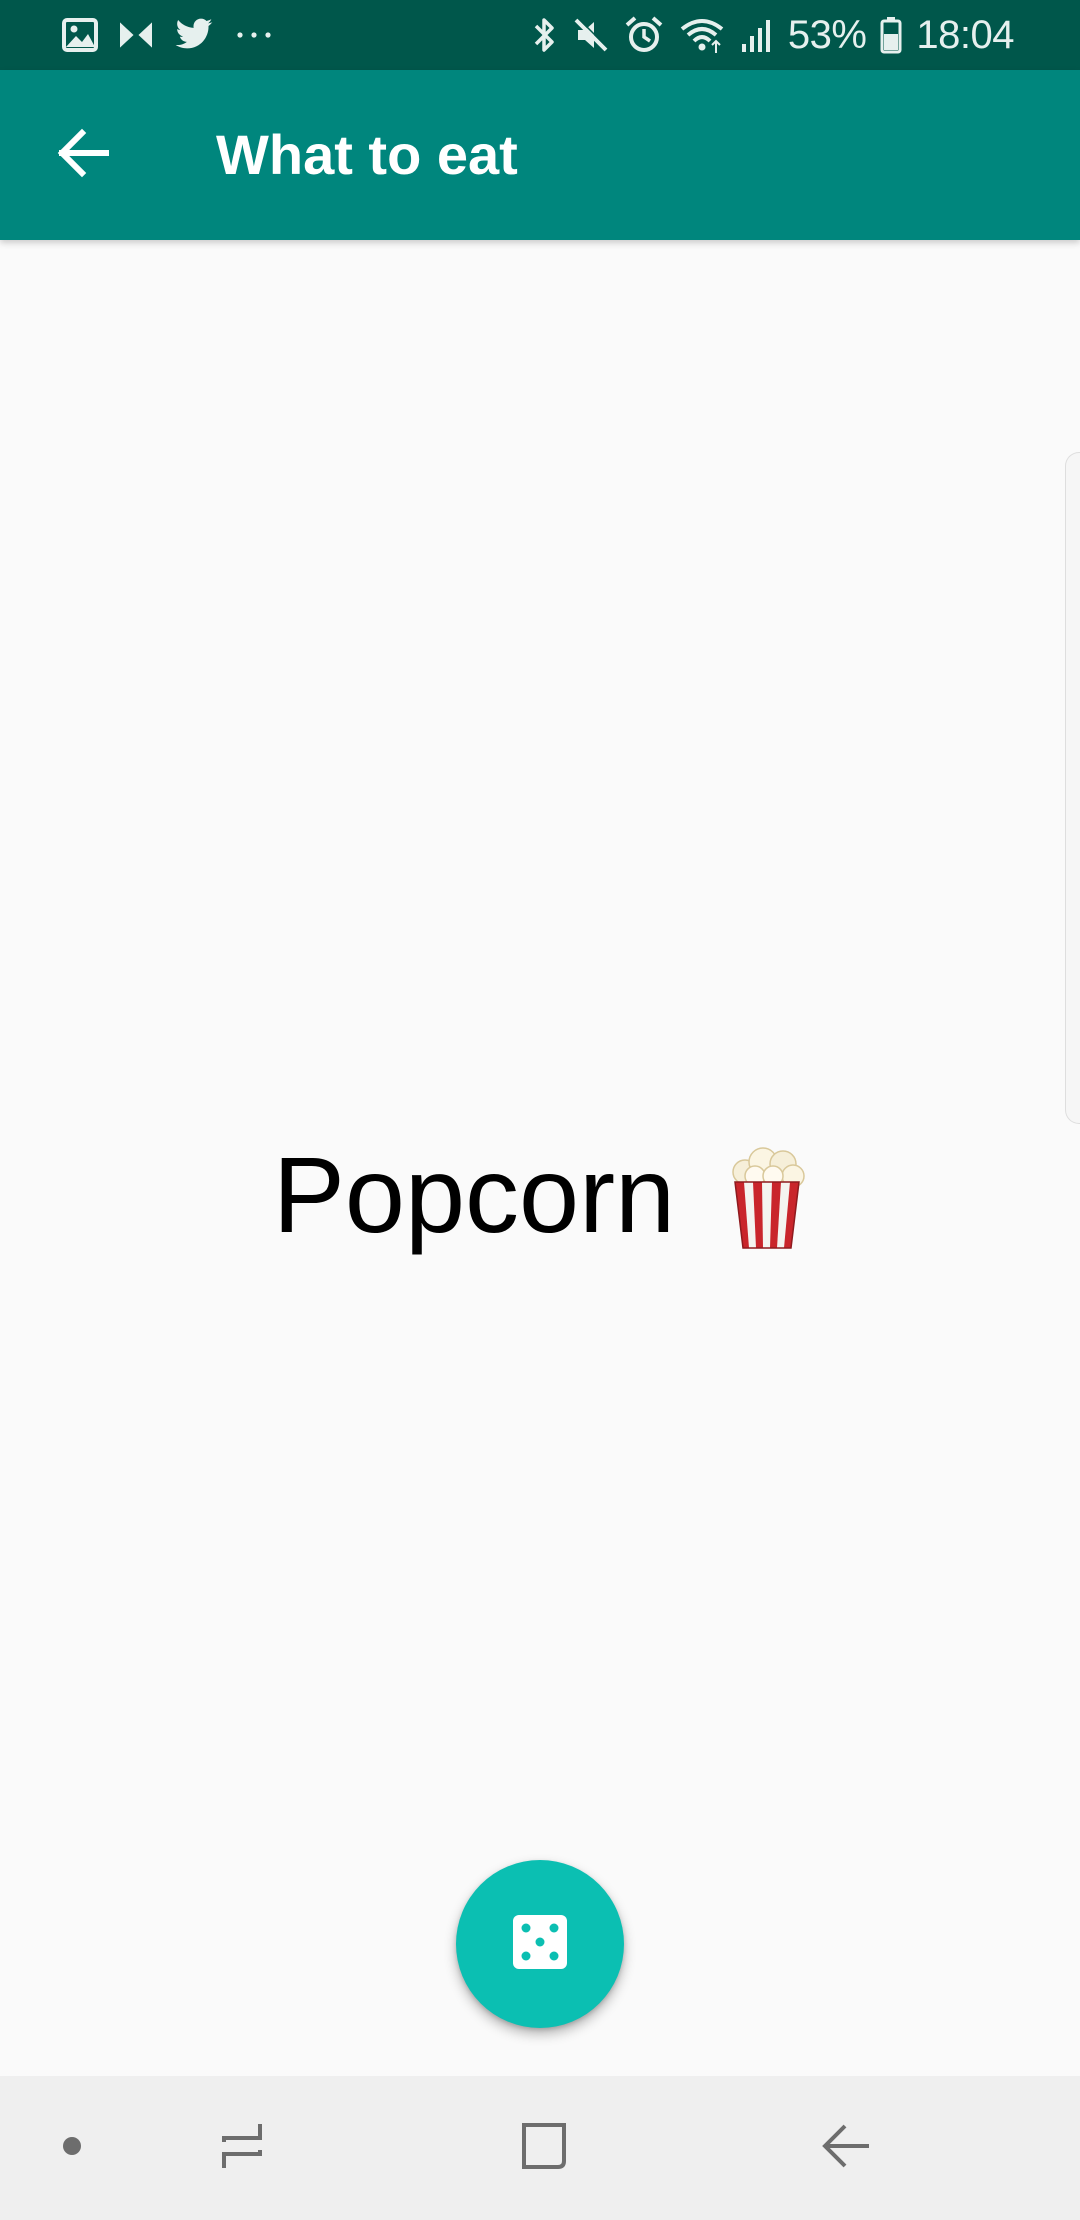 The image size is (1080, 2220). Describe the element at coordinates (644, 35) in the screenshot. I see `alarm-icon` at that location.